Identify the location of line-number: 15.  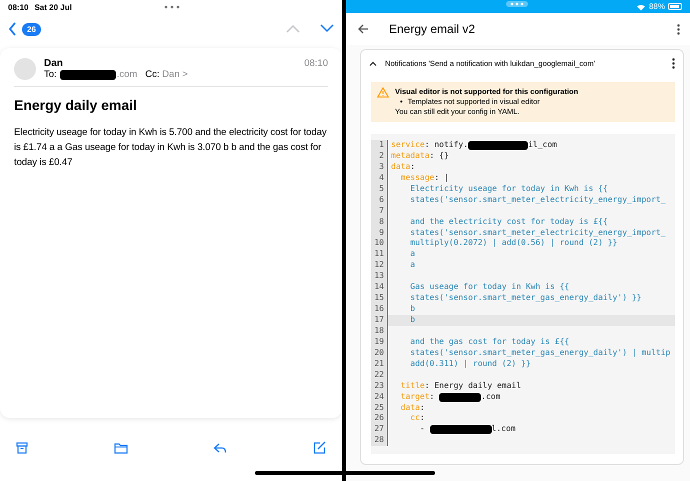
(379, 298).